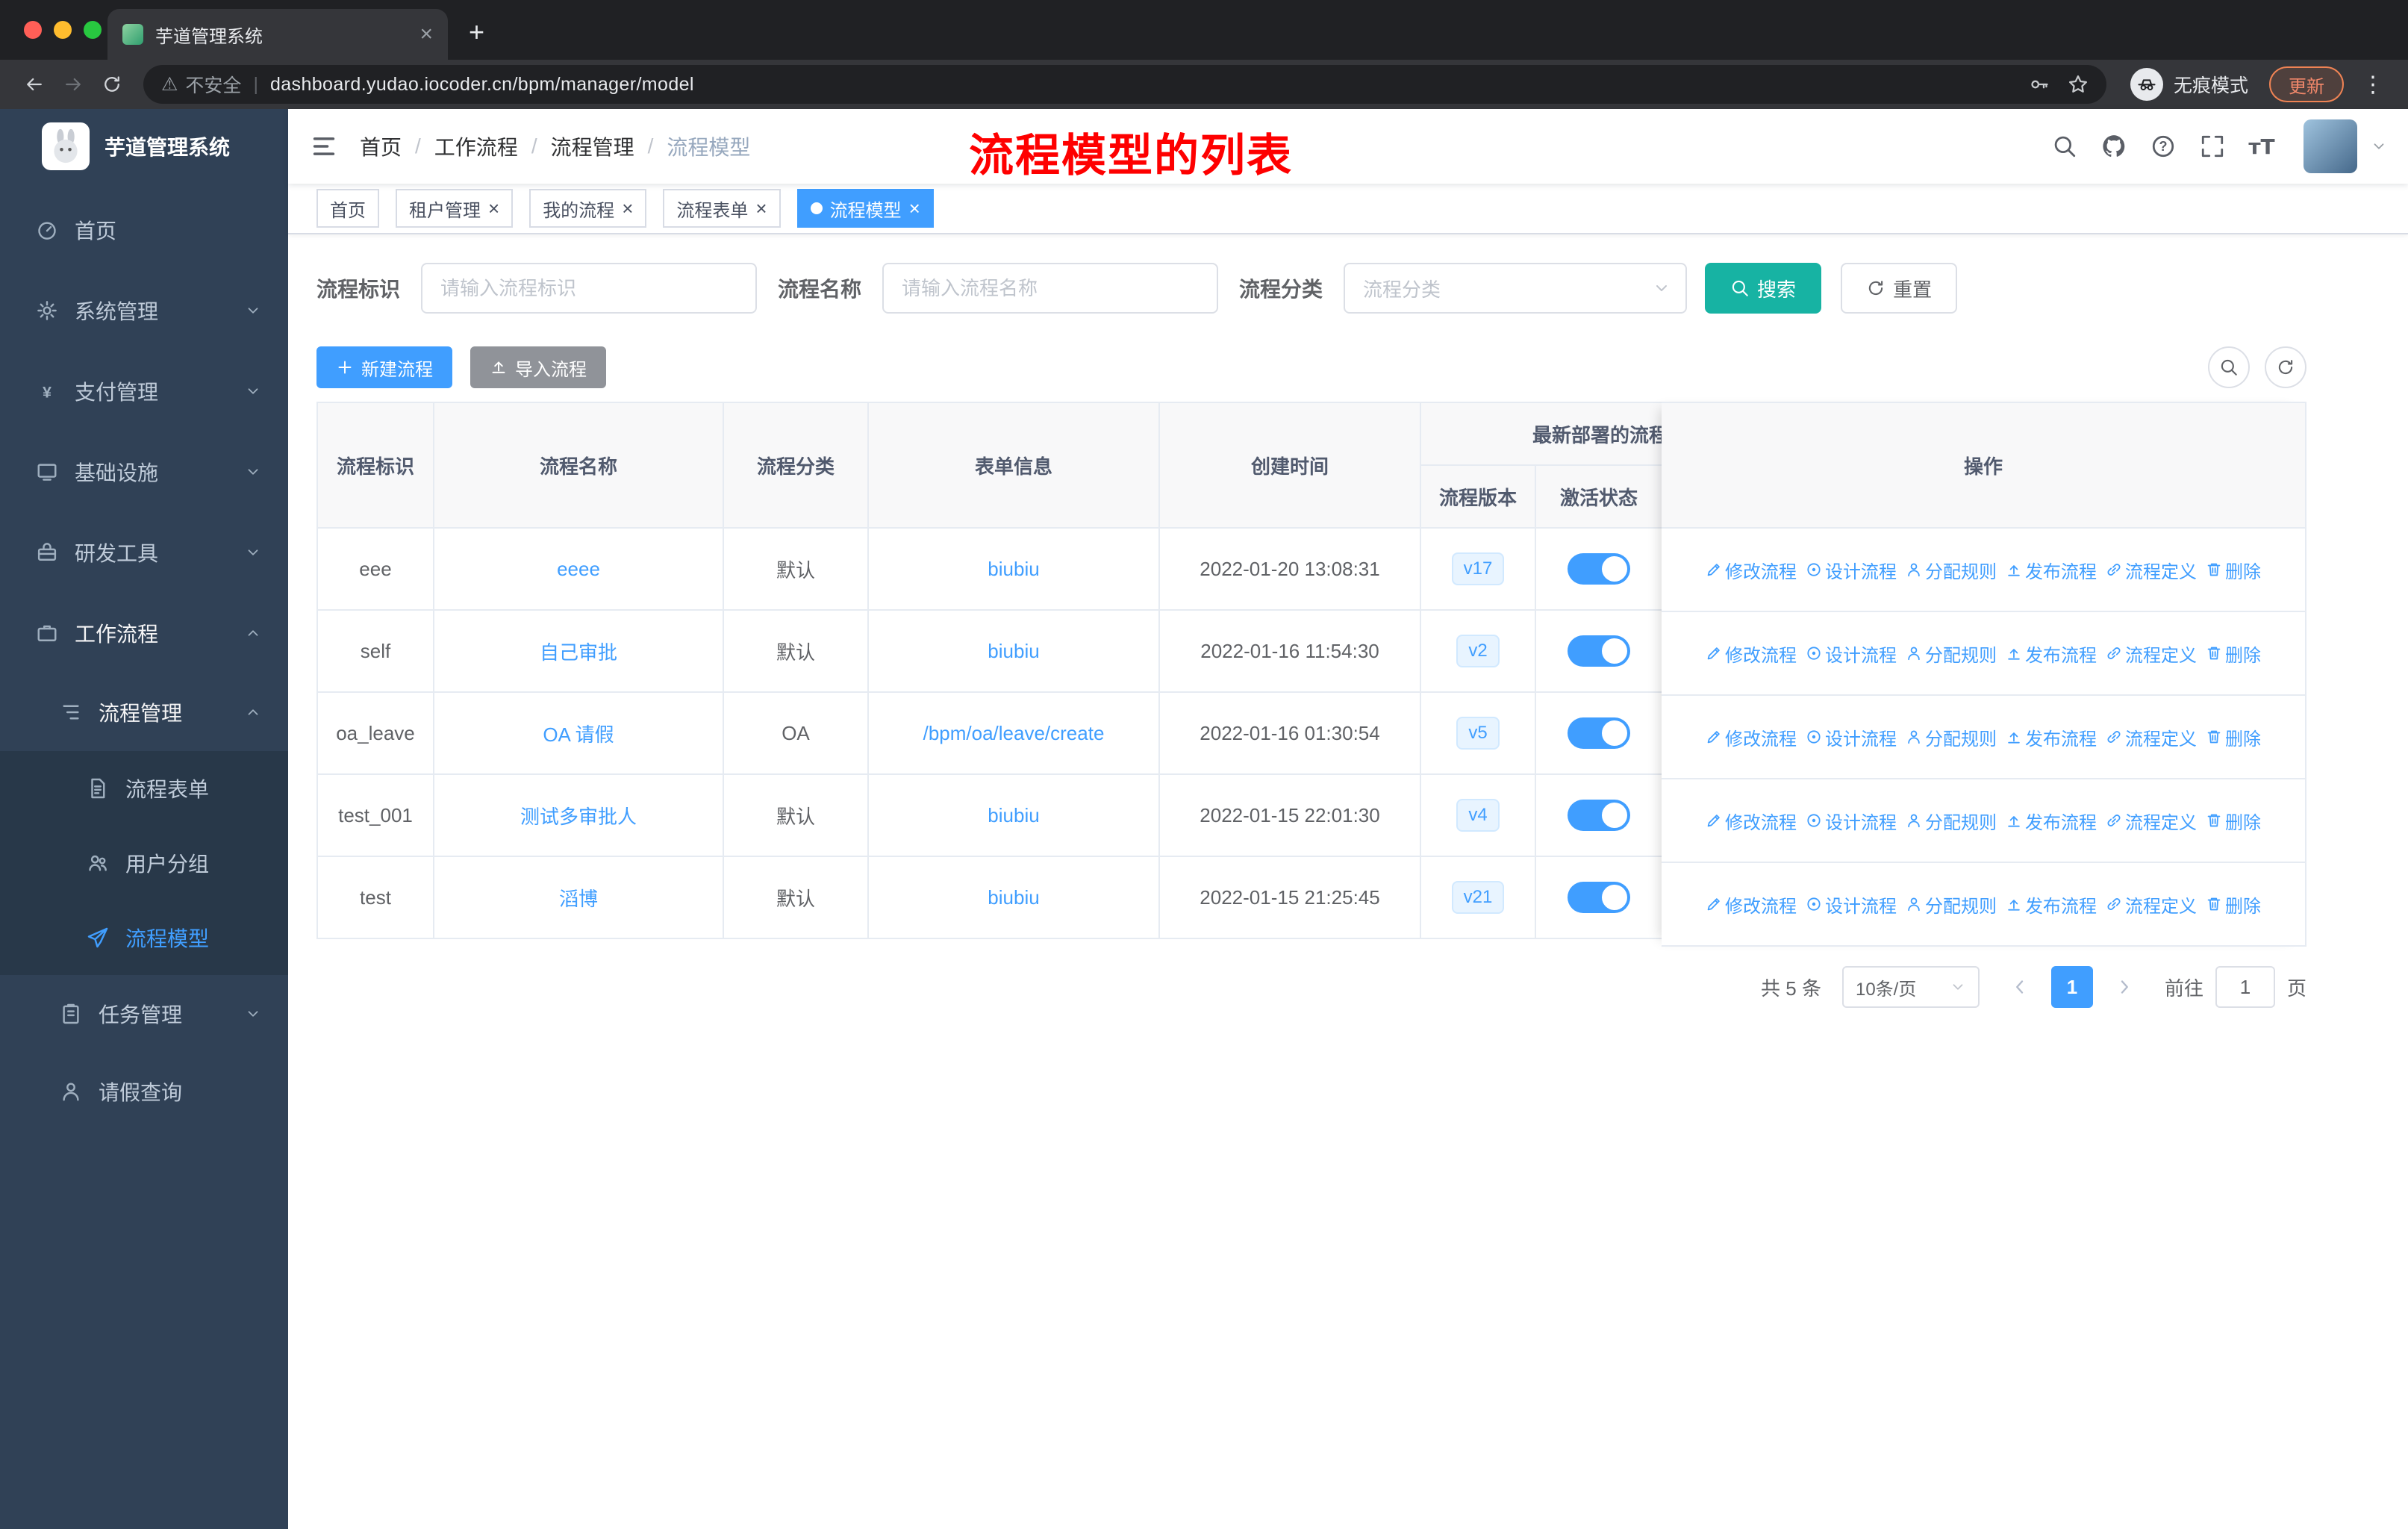  What do you see at coordinates (93, 30) in the screenshot?
I see `window-zoom-button` at bounding box center [93, 30].